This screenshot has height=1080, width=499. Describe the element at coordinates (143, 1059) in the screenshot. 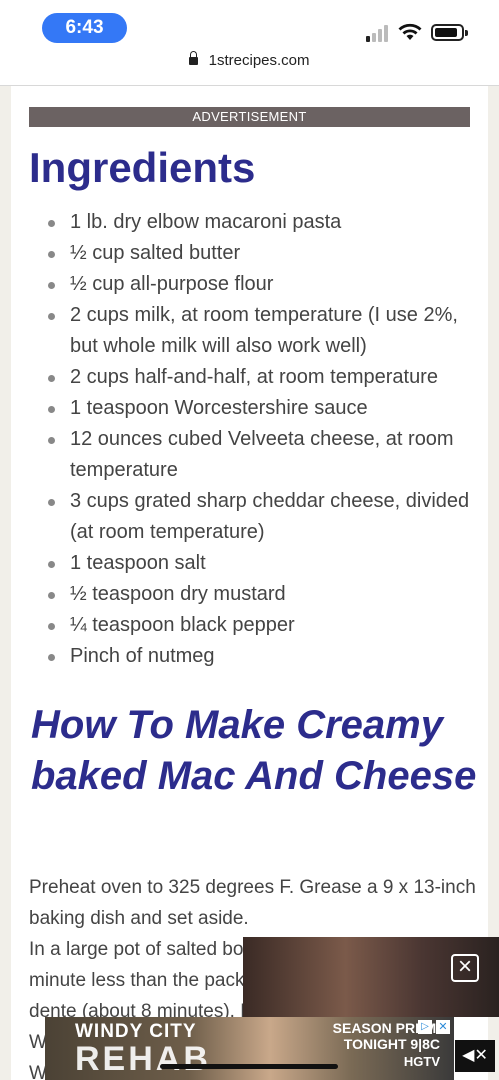

I see `banner-show-line2: REHAB` at that location.